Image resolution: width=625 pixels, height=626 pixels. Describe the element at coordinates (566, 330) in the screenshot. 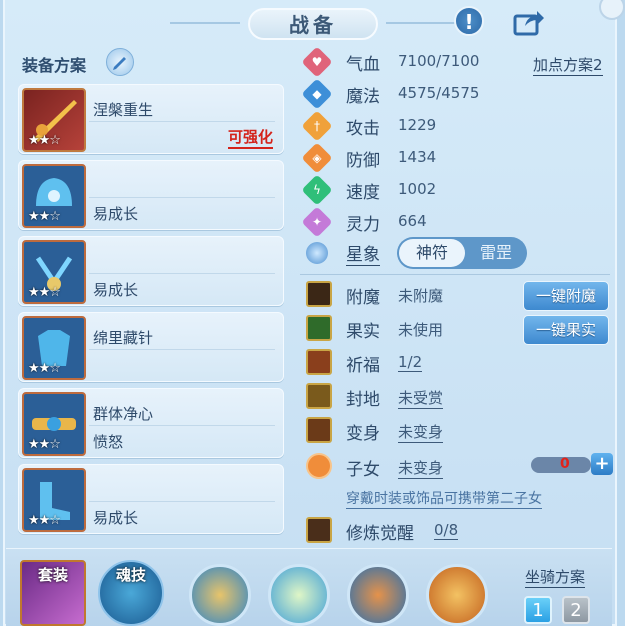

I see `one-click-fruit-button: 一键果实` at that location.